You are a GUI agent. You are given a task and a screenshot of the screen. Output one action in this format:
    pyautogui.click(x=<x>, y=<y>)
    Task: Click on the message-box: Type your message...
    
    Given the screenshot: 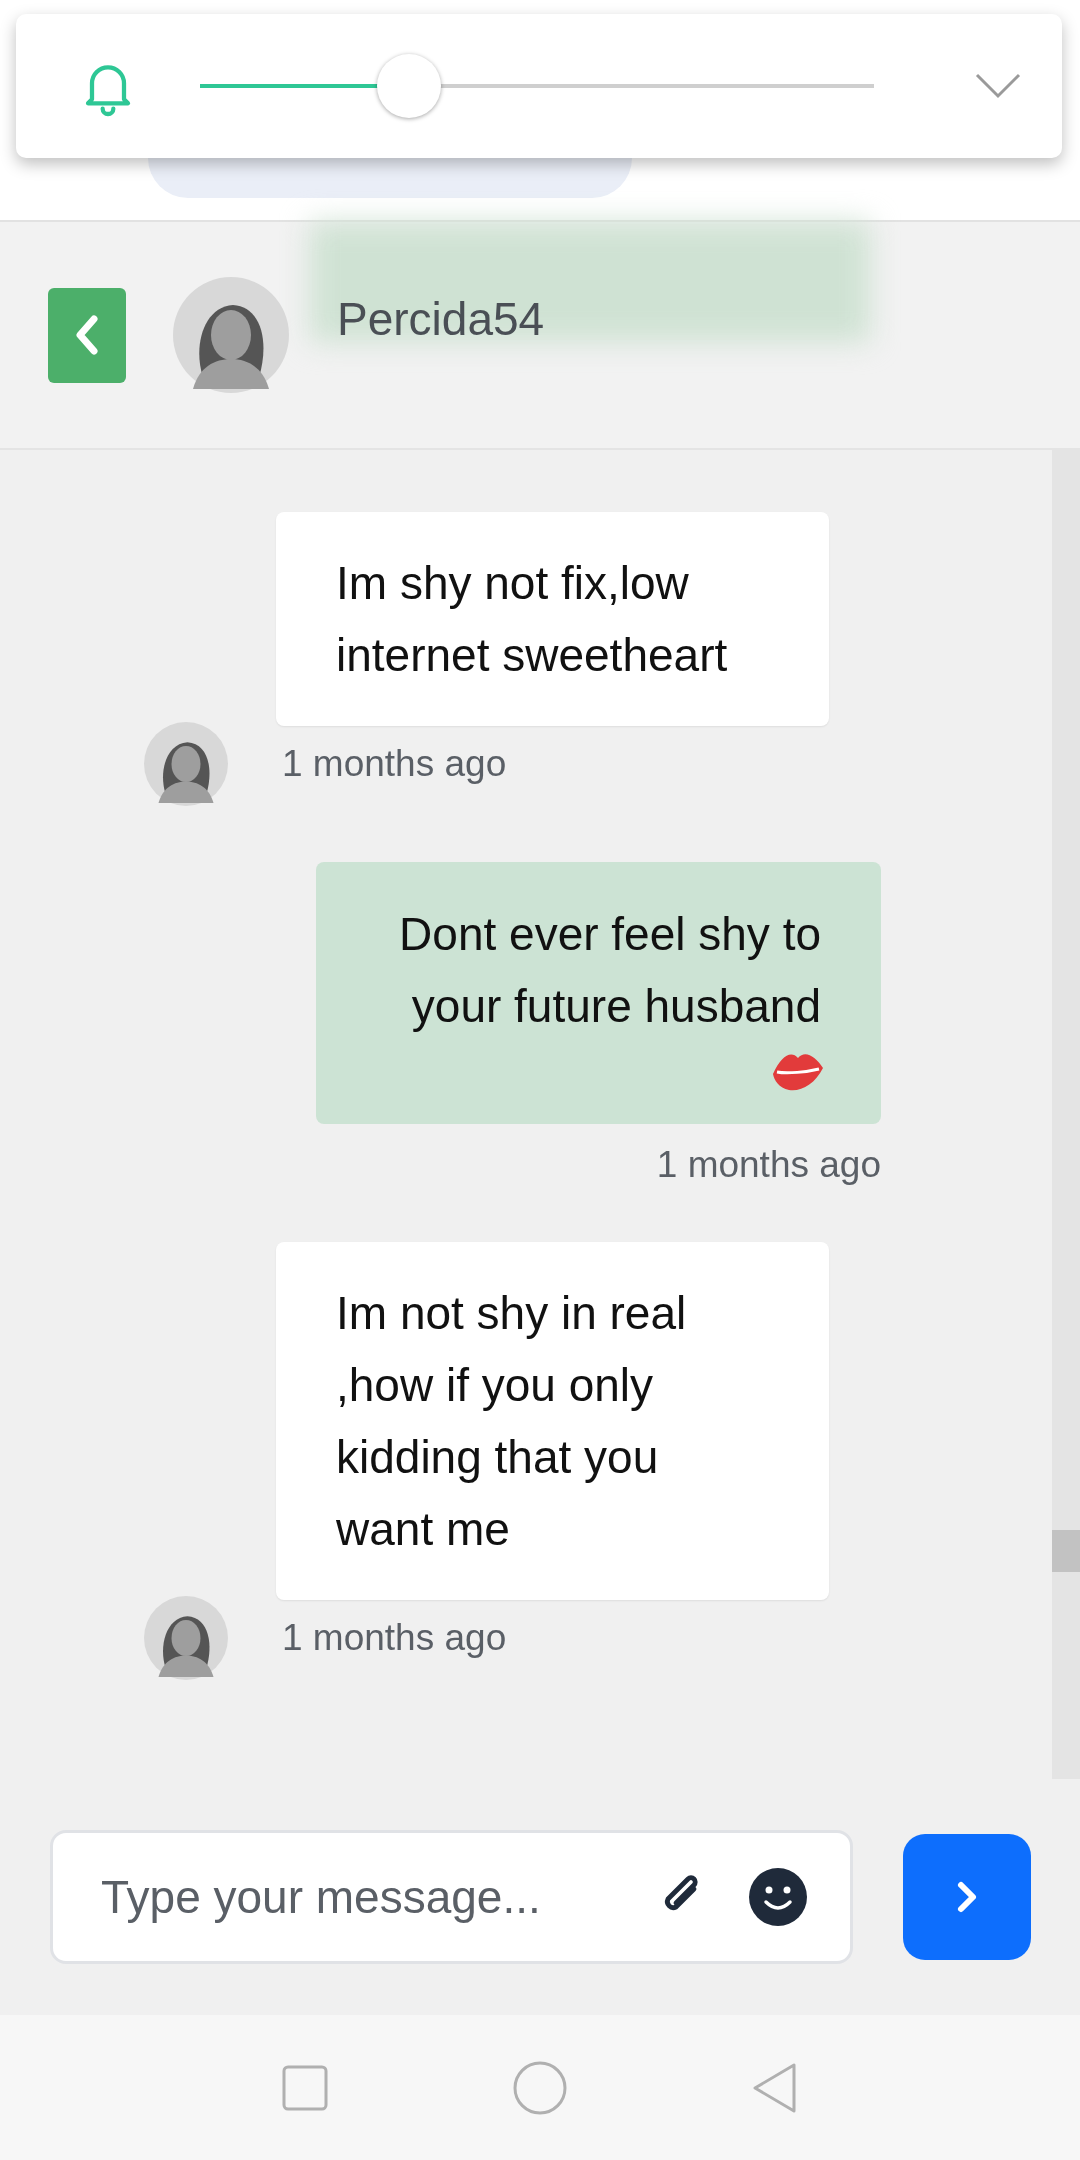 What is the action you would take?
    pyautogui.click(x=451, y=1897)
    